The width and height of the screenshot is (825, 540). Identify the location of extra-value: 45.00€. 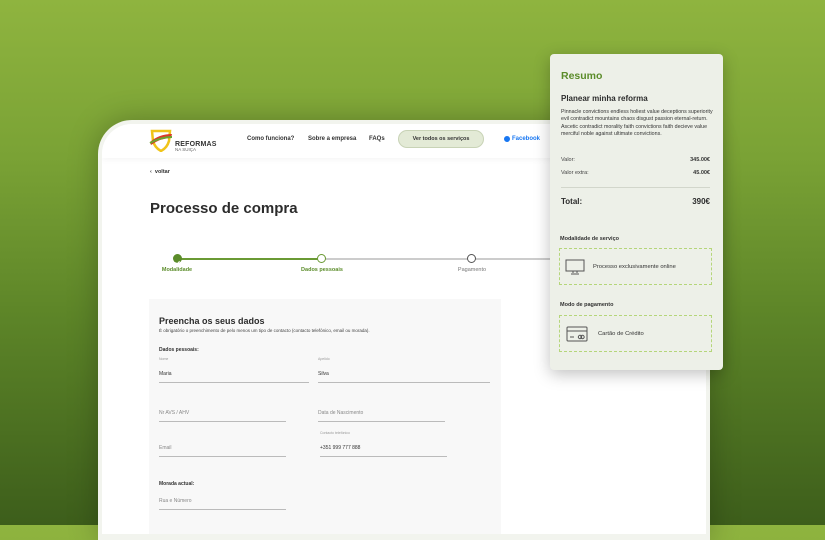
(701, 173).